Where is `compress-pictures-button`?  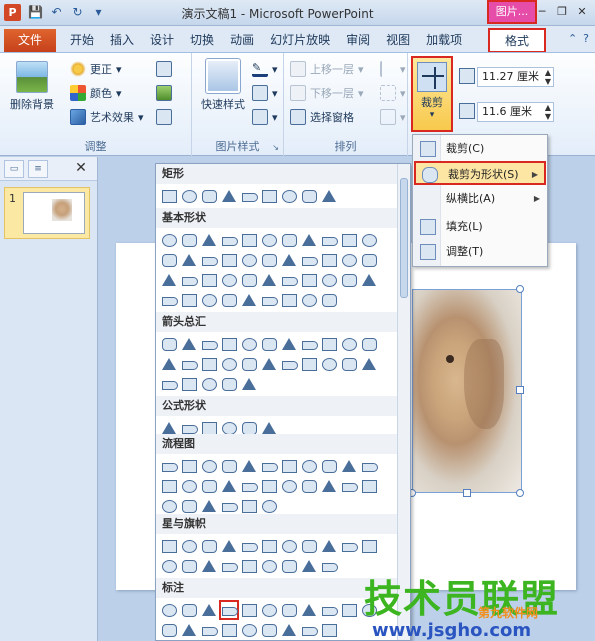
compress-pictures-button is located at coordinates (164, 69).